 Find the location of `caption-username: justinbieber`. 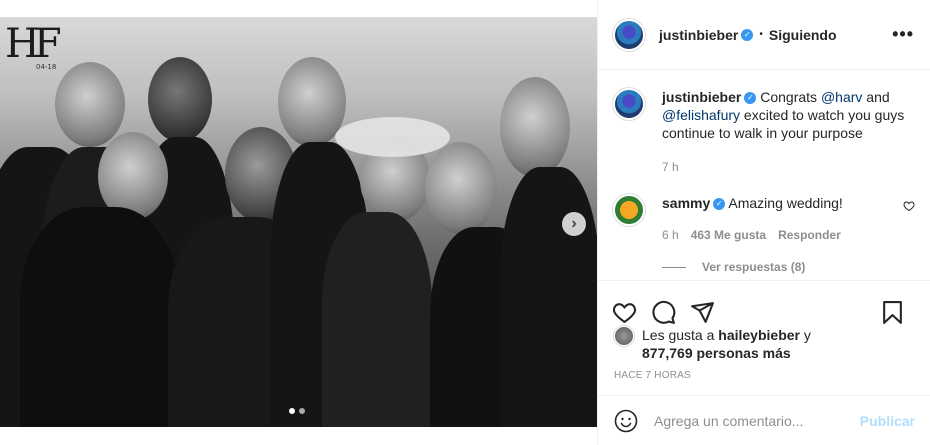

caption-username: justinbieber is located at coordinates (701, 97).